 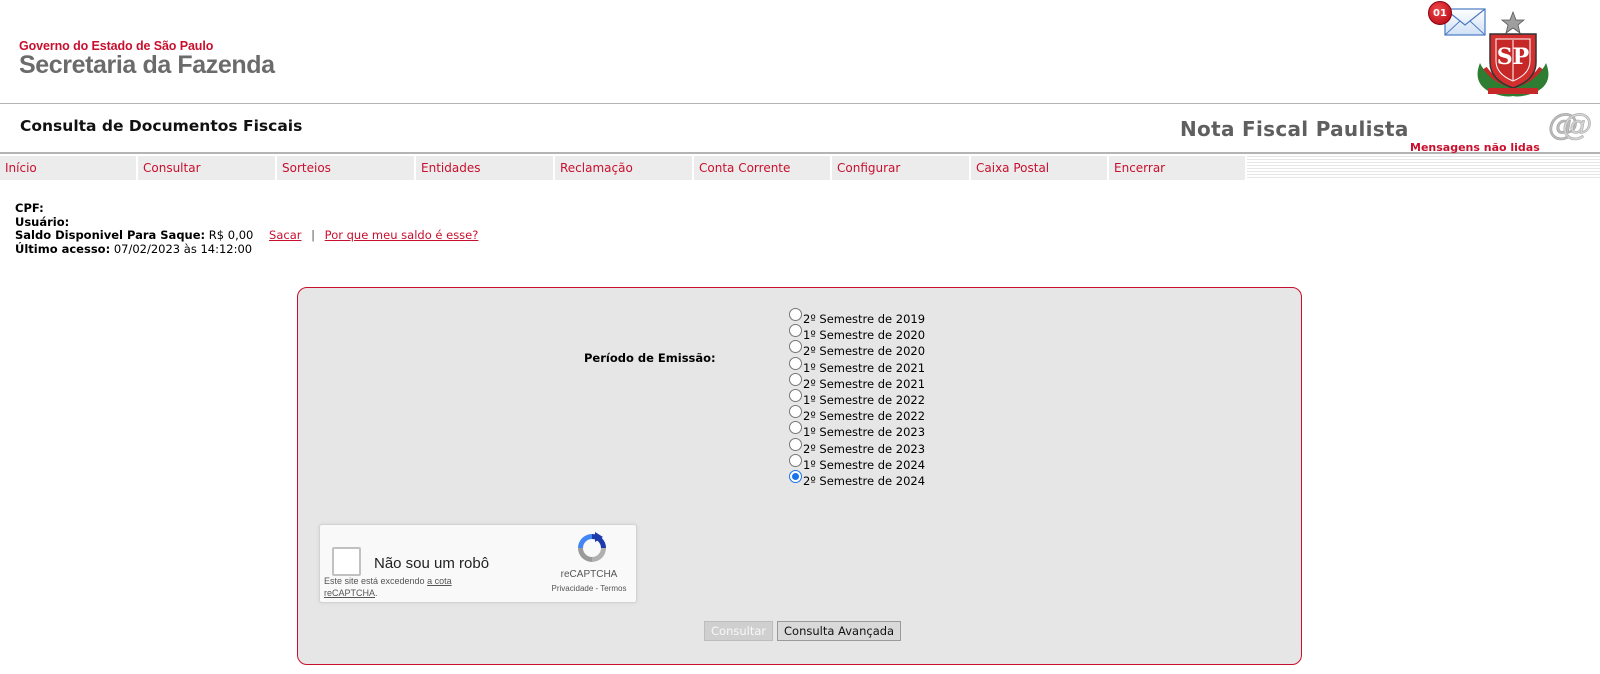 I want to click on nav-item-reclamacao: Reclamação, so click(x=624, y=168).